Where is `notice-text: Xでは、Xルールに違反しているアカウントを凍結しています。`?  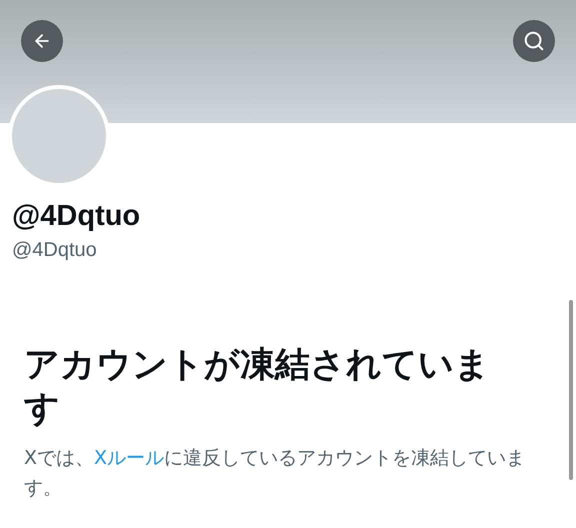
notice-text: Xでは、Xルールに違反しているアカウントを凍結しています。 is located at coordinates (275, 473).